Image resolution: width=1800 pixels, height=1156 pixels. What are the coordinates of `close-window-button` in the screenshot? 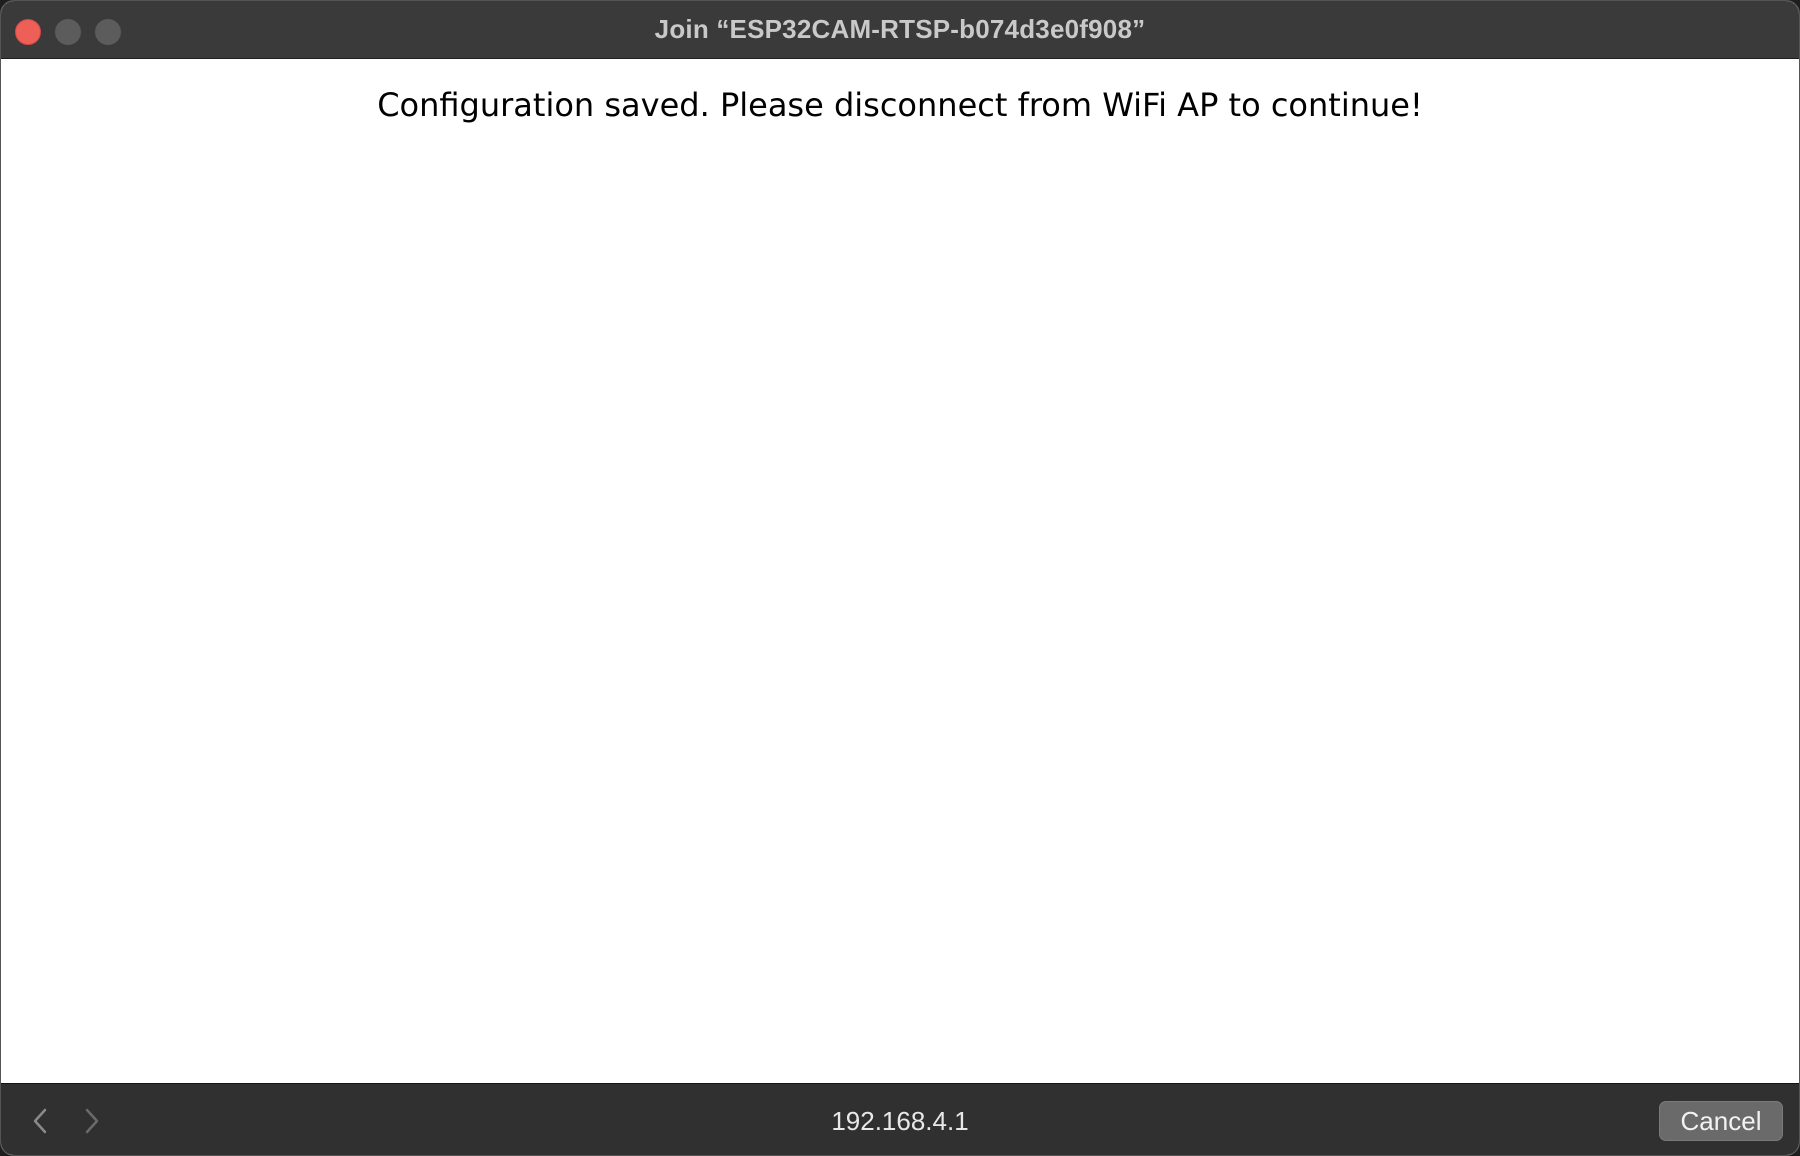 It's located at (28, 32).